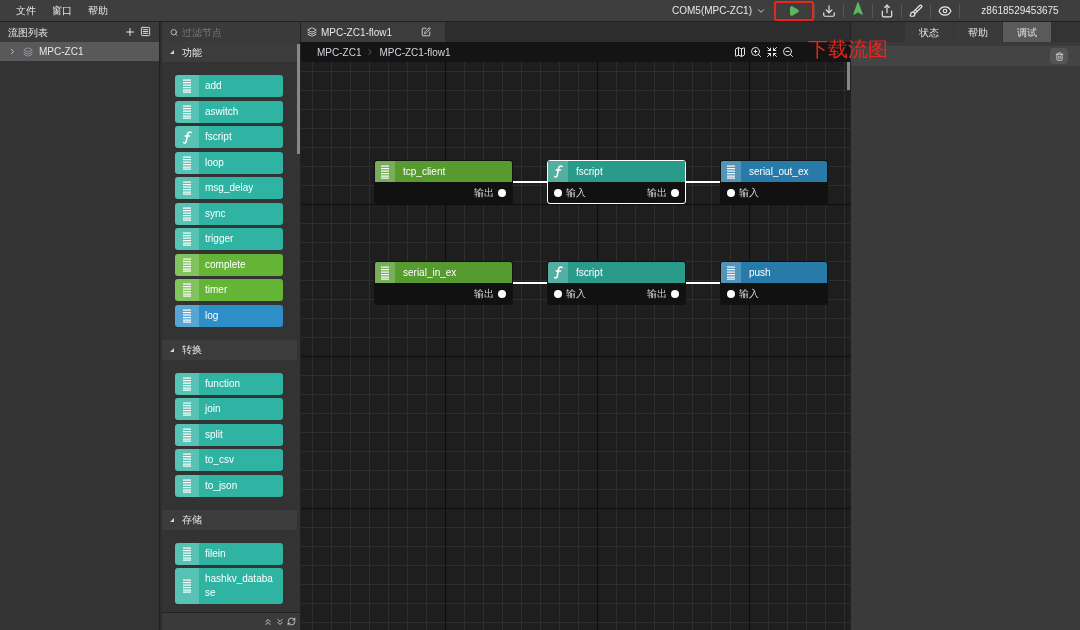  I want to click on node-title: serial_out_ex, so click(779, 172).